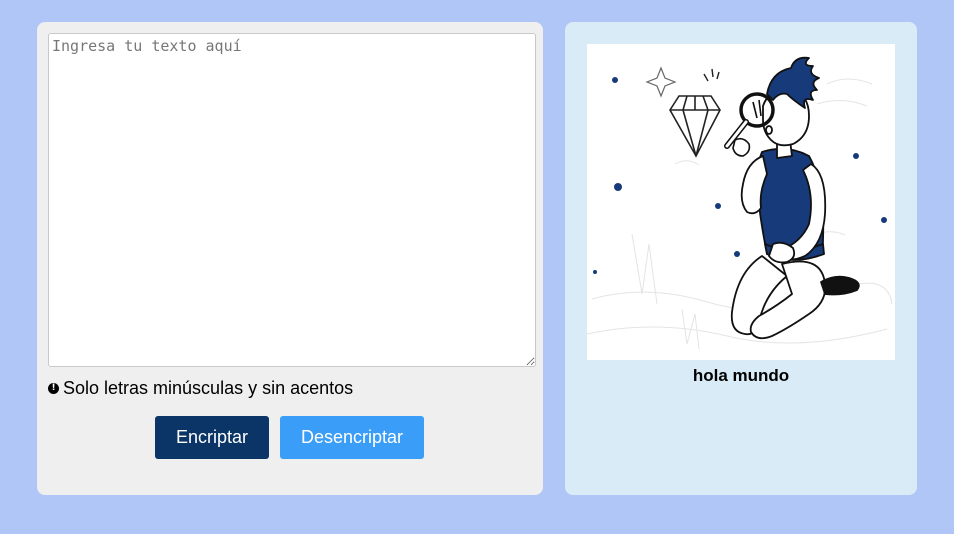 Image resolution: width=954 pixels, height=534 pixels. I want to click on encrypt-button: Encriptar, so click(212, 437).